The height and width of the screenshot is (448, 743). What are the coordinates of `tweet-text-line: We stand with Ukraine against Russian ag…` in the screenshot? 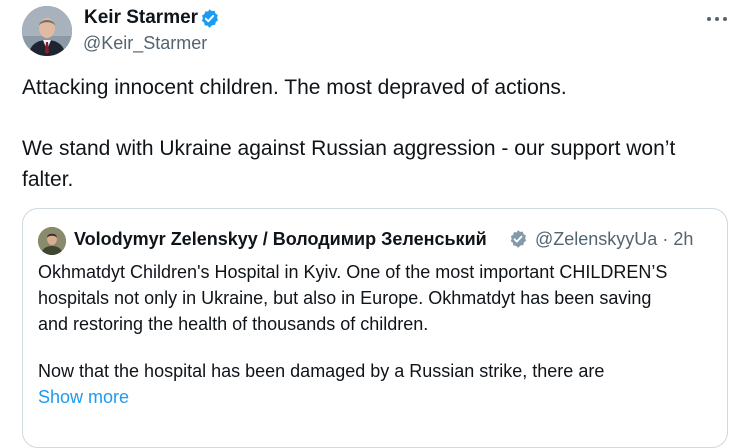 It's located at (349, 148).